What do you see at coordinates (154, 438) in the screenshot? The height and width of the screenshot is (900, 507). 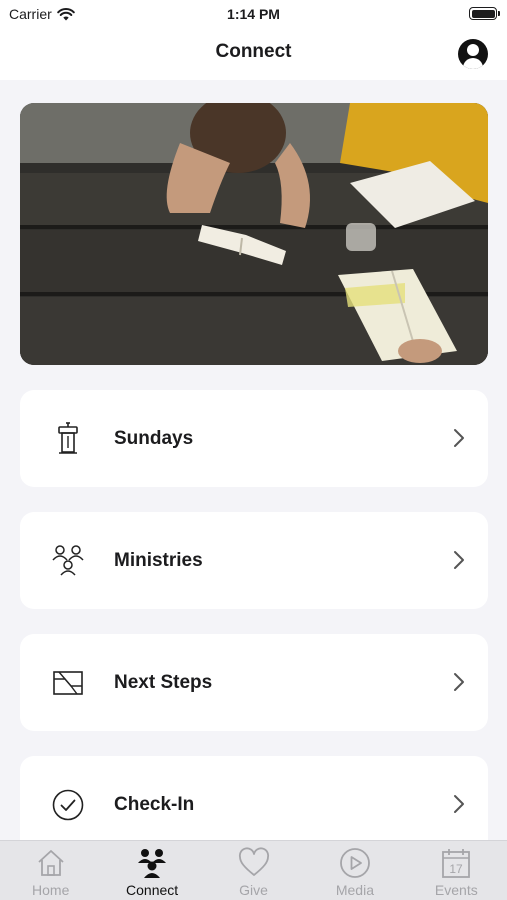 I see `menu-item-label: Sundays` at bounding box center [154, 438].